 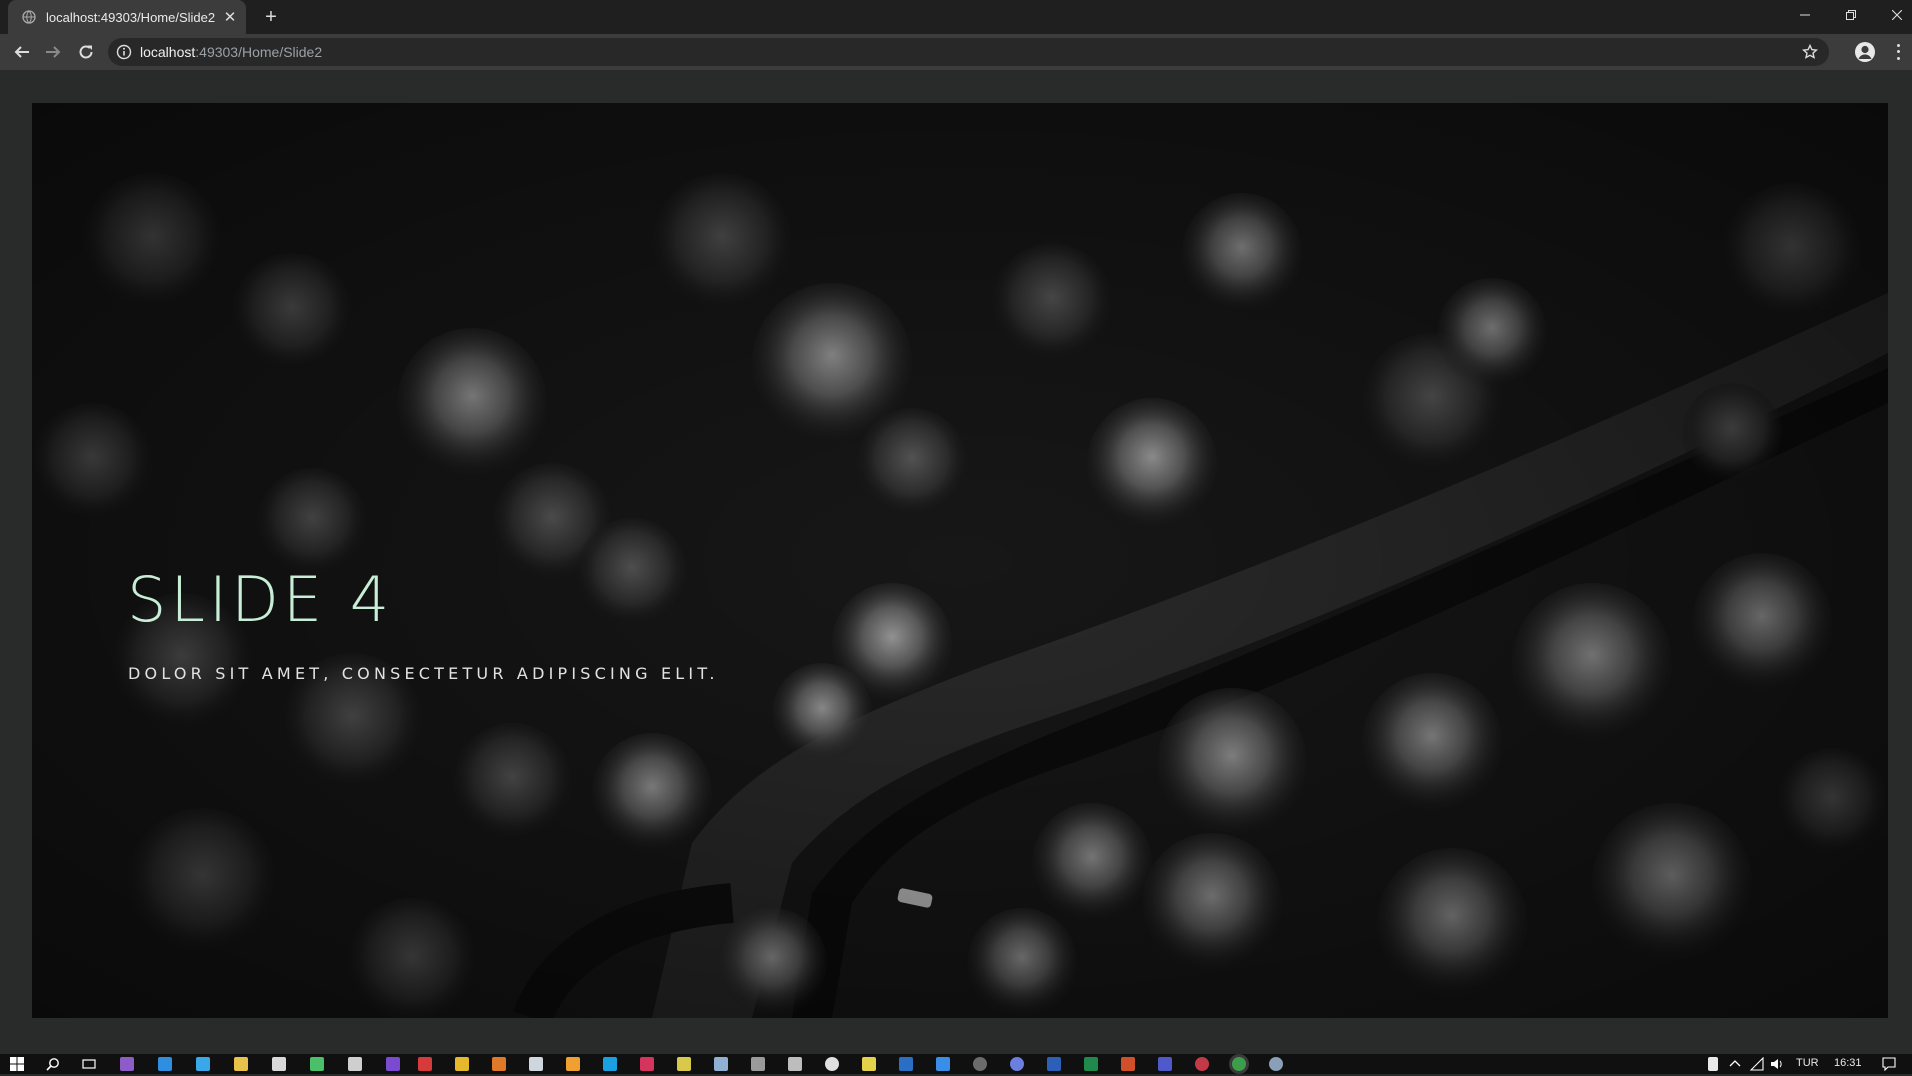 I want to click on windows-start-icon, so click(x=17, y=1064).